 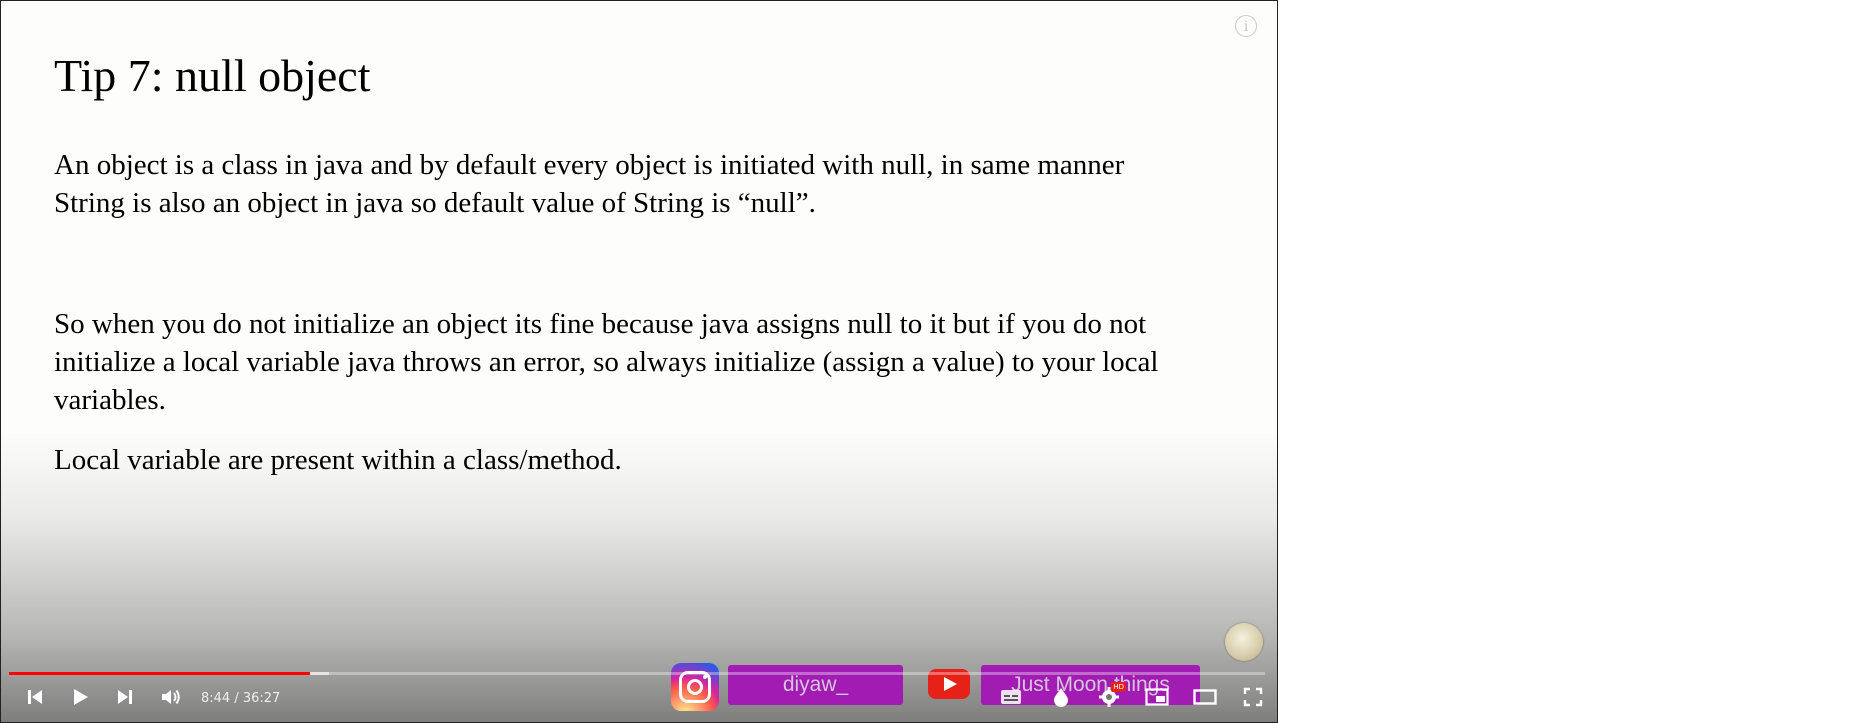 I want to click on theater-mode-button, so click(x=1205, y=699).